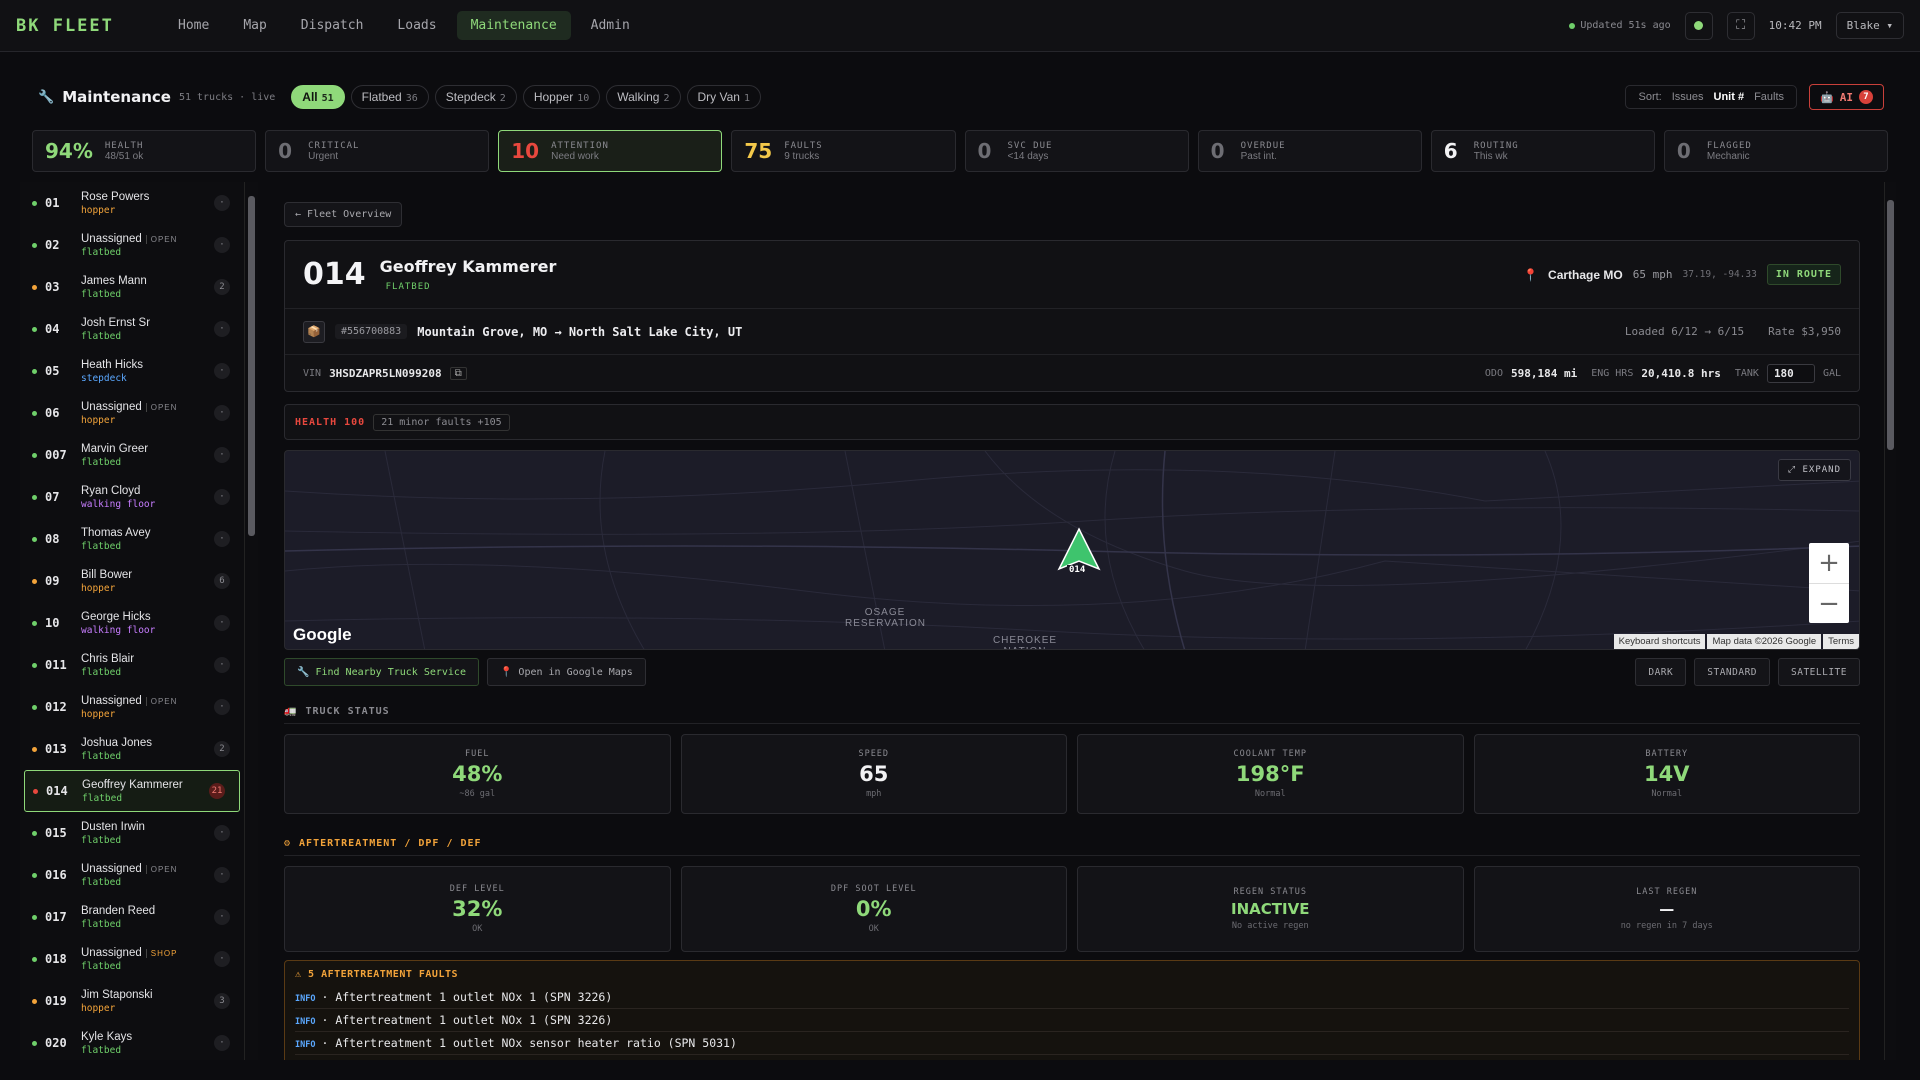  Describe the element at coordinates (132, 371) in the screenshot. I see `truck-row: 05 Heath Hicks stepdeck ·` at that location.